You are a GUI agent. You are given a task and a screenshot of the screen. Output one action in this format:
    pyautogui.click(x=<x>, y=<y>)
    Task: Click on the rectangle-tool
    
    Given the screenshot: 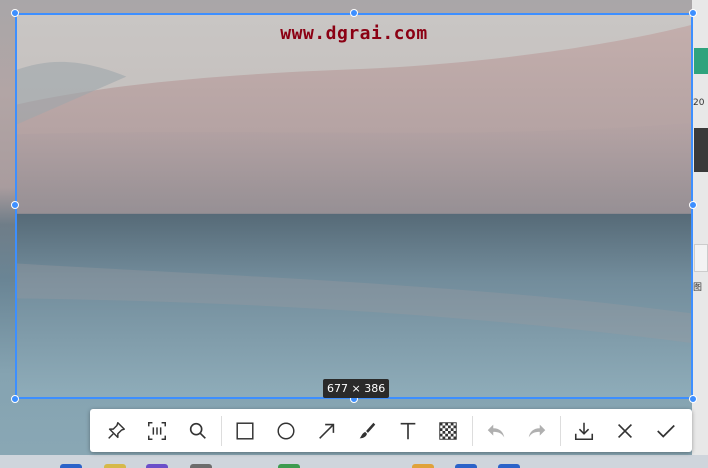 What is the action you would take?
    pyautogui.click(x=245, y=431)
    